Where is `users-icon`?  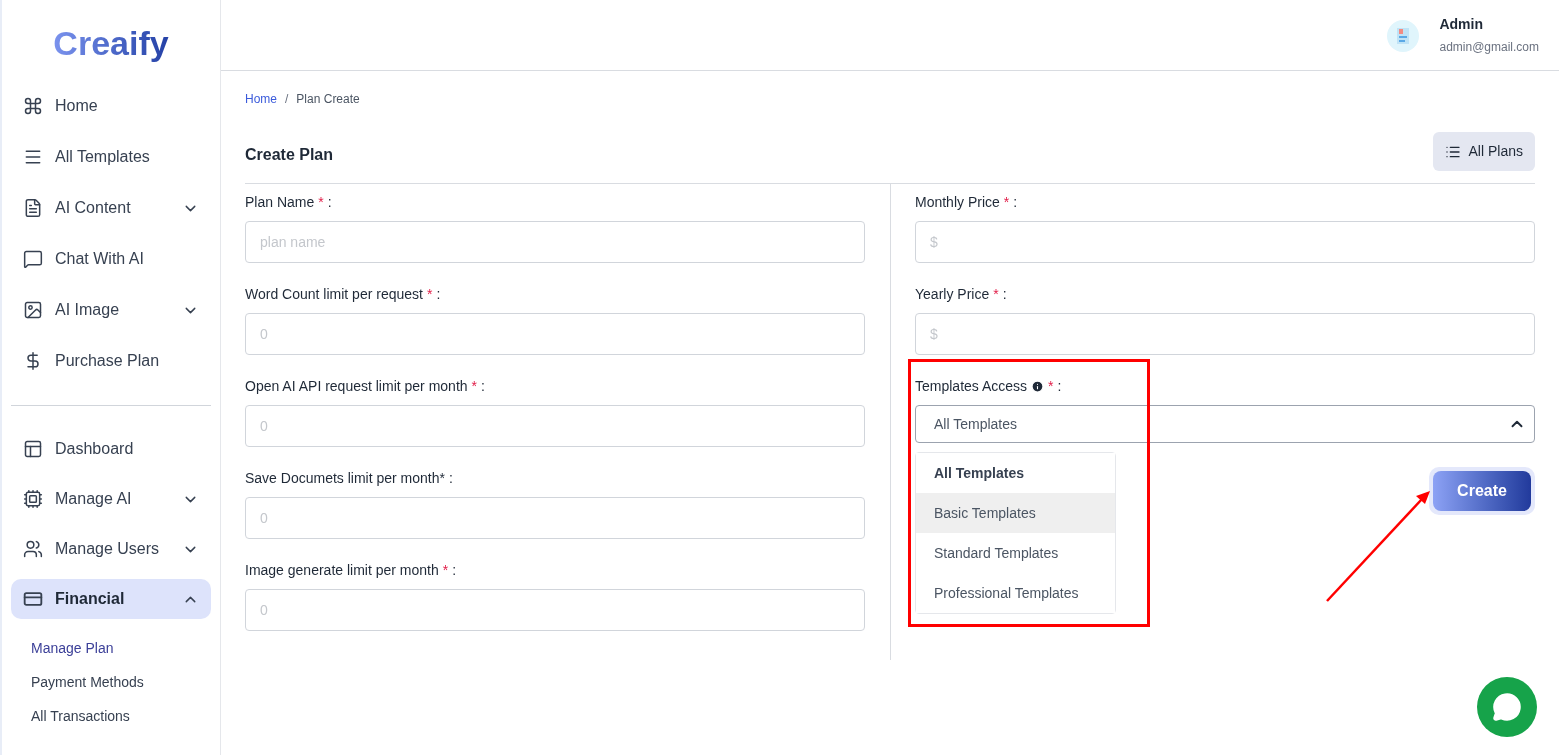
users-icon is located at coordinates (33, 549).